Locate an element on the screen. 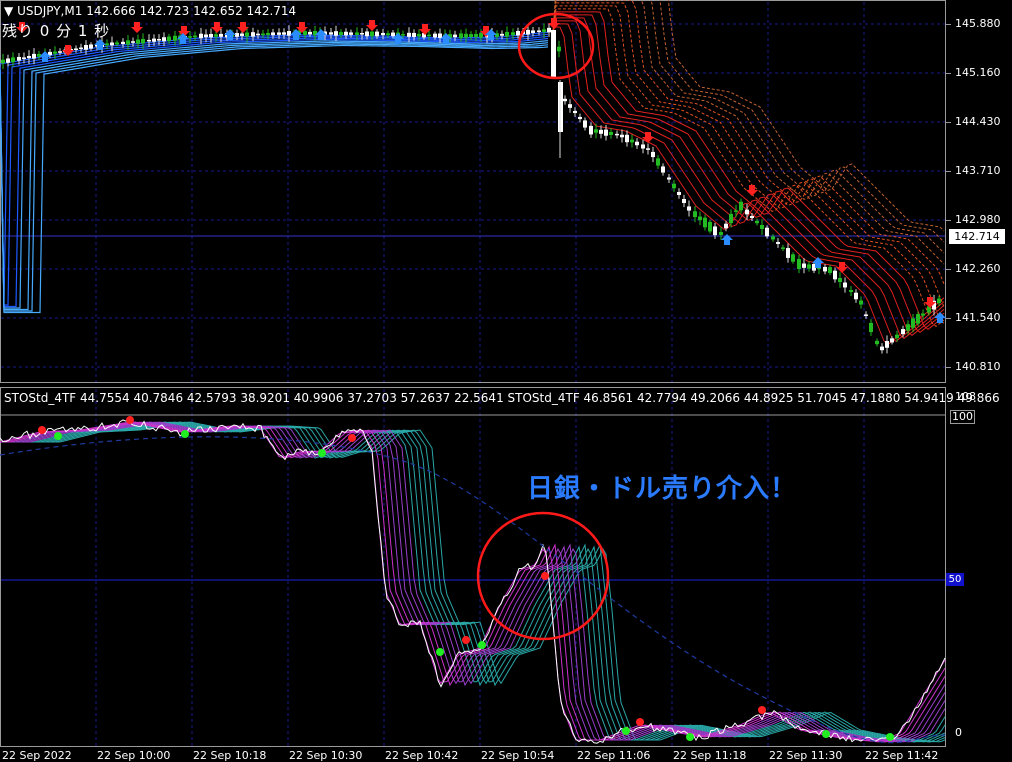  price-label: 140.810 is located at coordinates (978, 366).